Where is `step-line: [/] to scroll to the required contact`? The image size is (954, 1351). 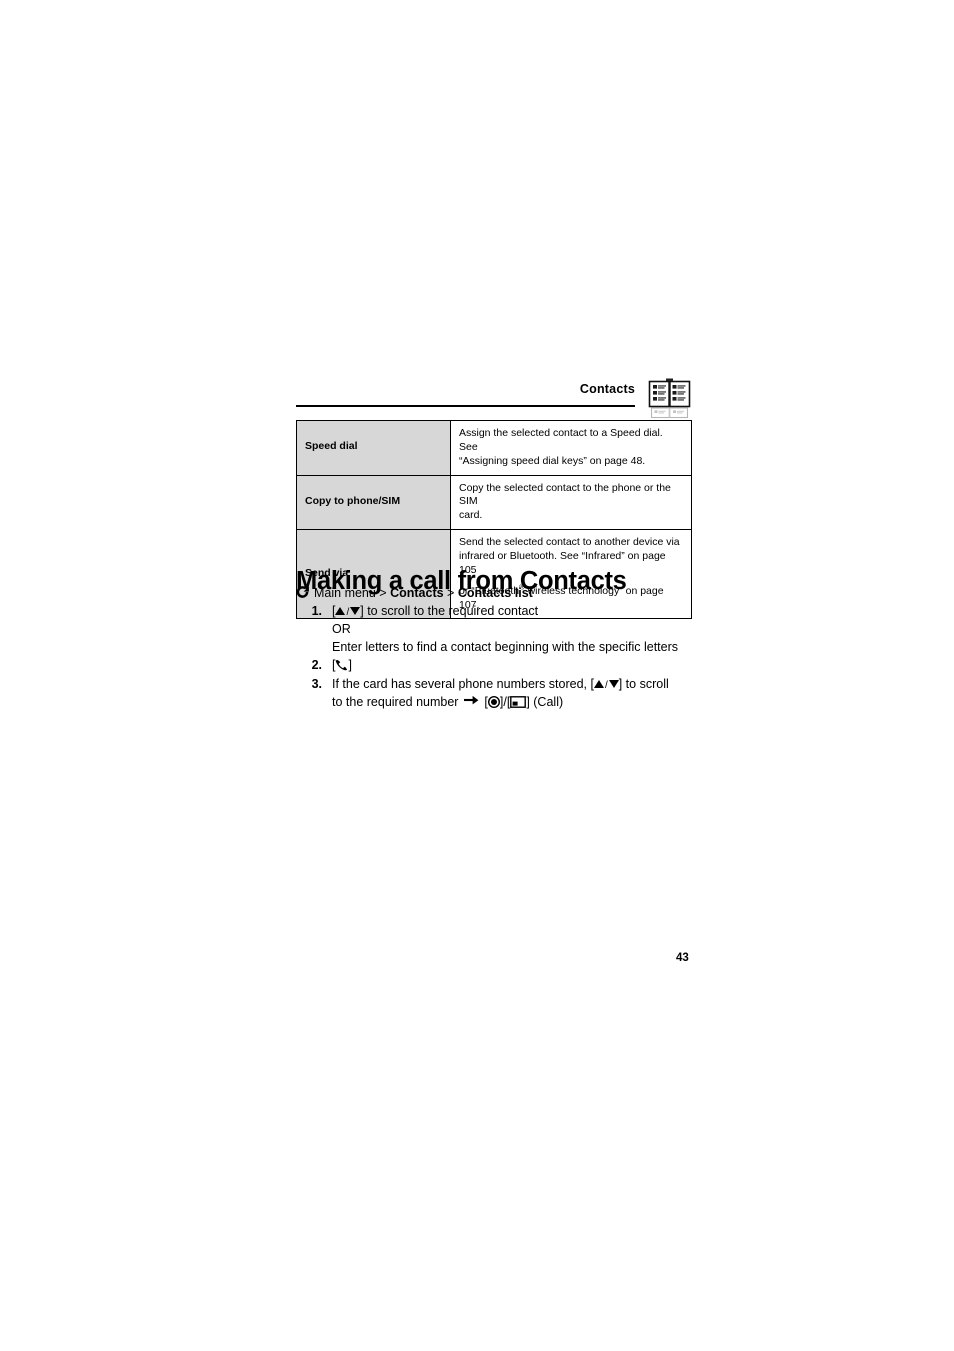
step-line: [/] to scroll to the required contact is located at coordinates (513, 612).